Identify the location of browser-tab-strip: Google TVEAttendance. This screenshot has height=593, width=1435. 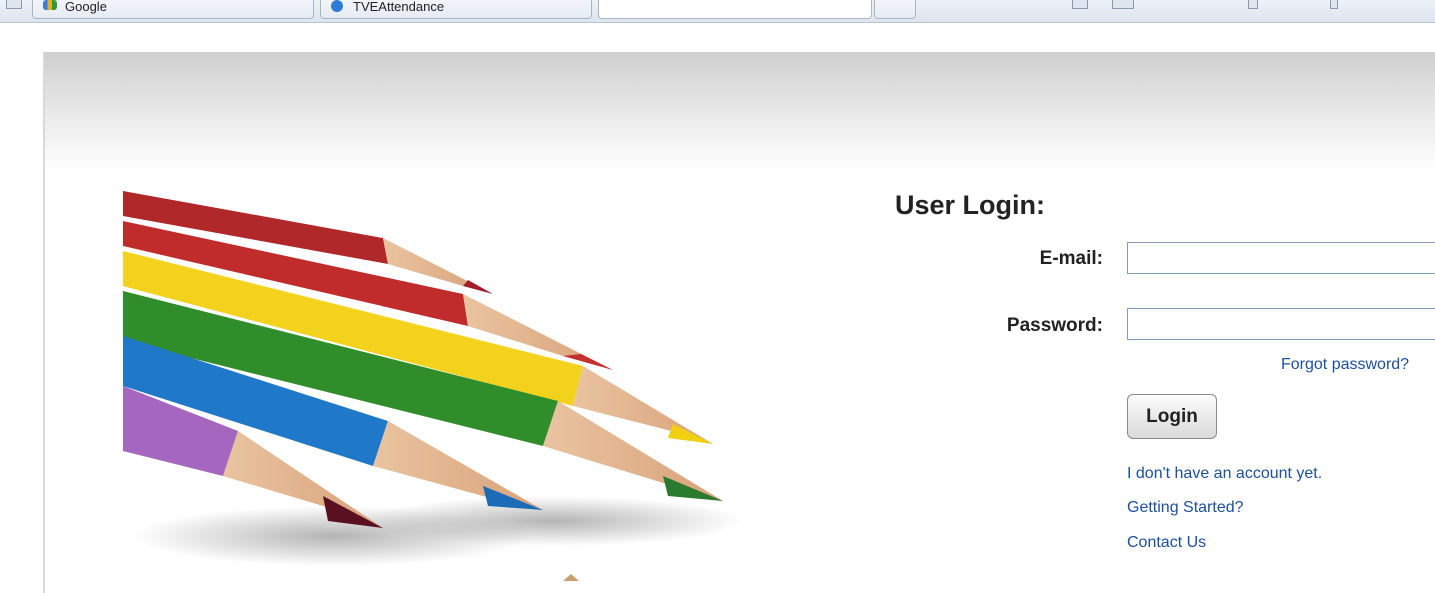
(717, 11).